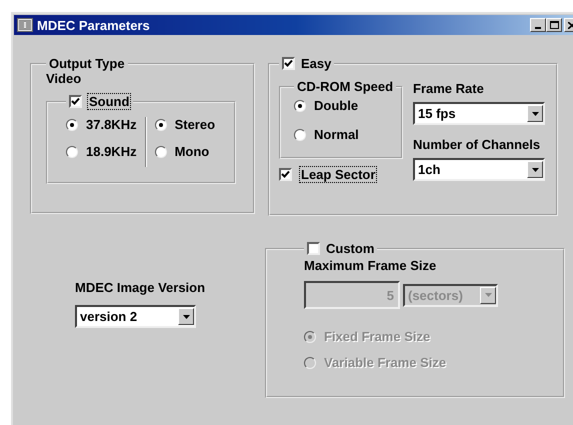  What do you see at coordinates (338, 174) in the screenshot?
I see `checkbox-label: Leap Sector` at bounding box center [338, 174].